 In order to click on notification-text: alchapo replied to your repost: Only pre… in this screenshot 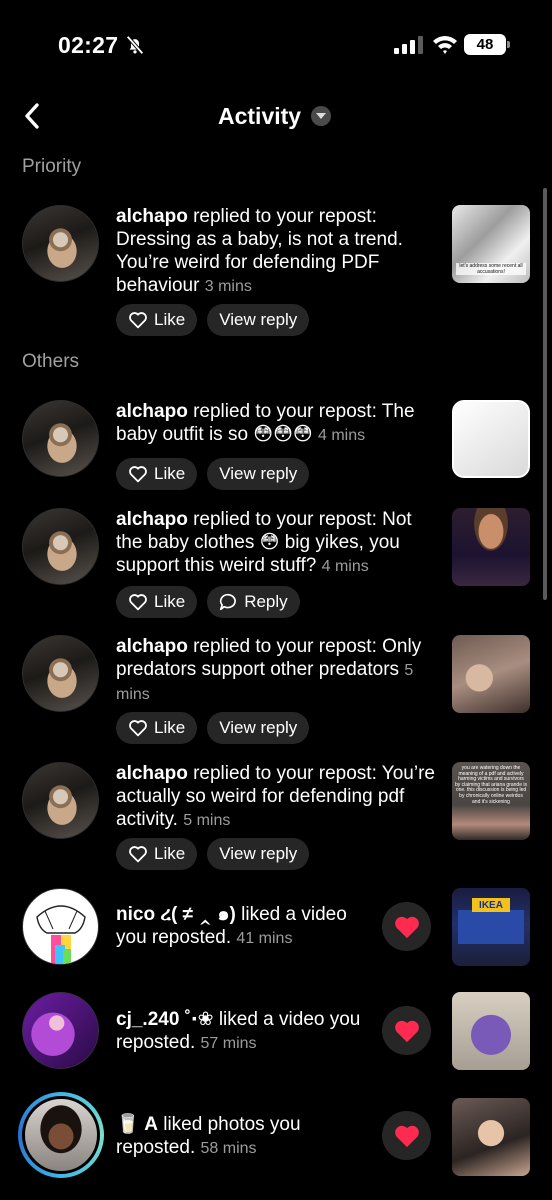, I will do `click(269, 669)`.